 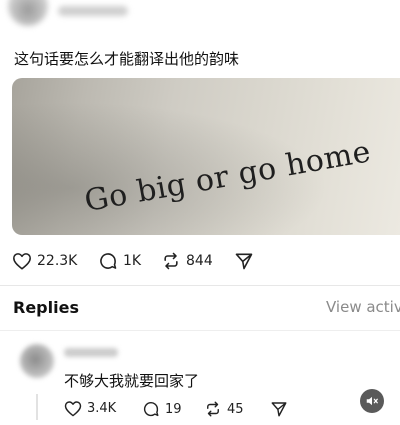 What do you see at coordinates (93, 11) in the screenshot?
I see `author-name-blurred` at bounding box center [93, 11].